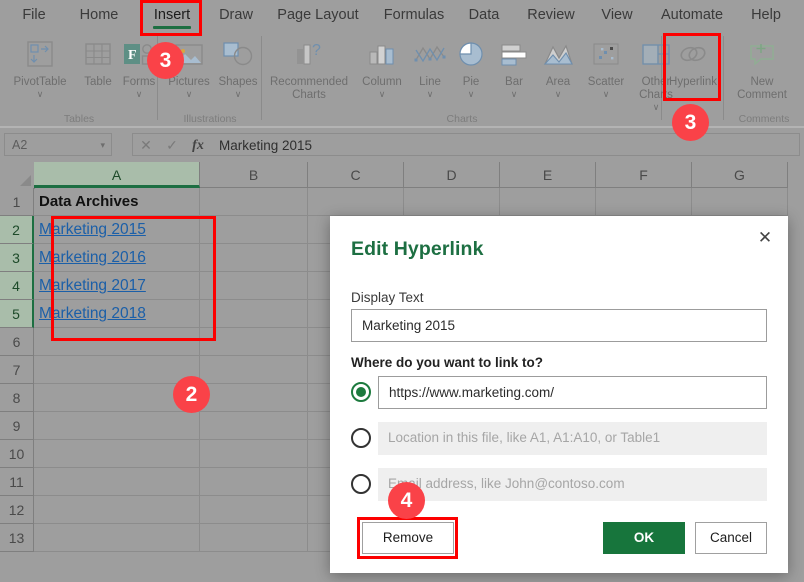 The width and height of the screenshot is (804, 582). What do you see at coordinates (644, 175) in the screenshot?
I see `column-header-F: F` at bounding box center [644, 175].